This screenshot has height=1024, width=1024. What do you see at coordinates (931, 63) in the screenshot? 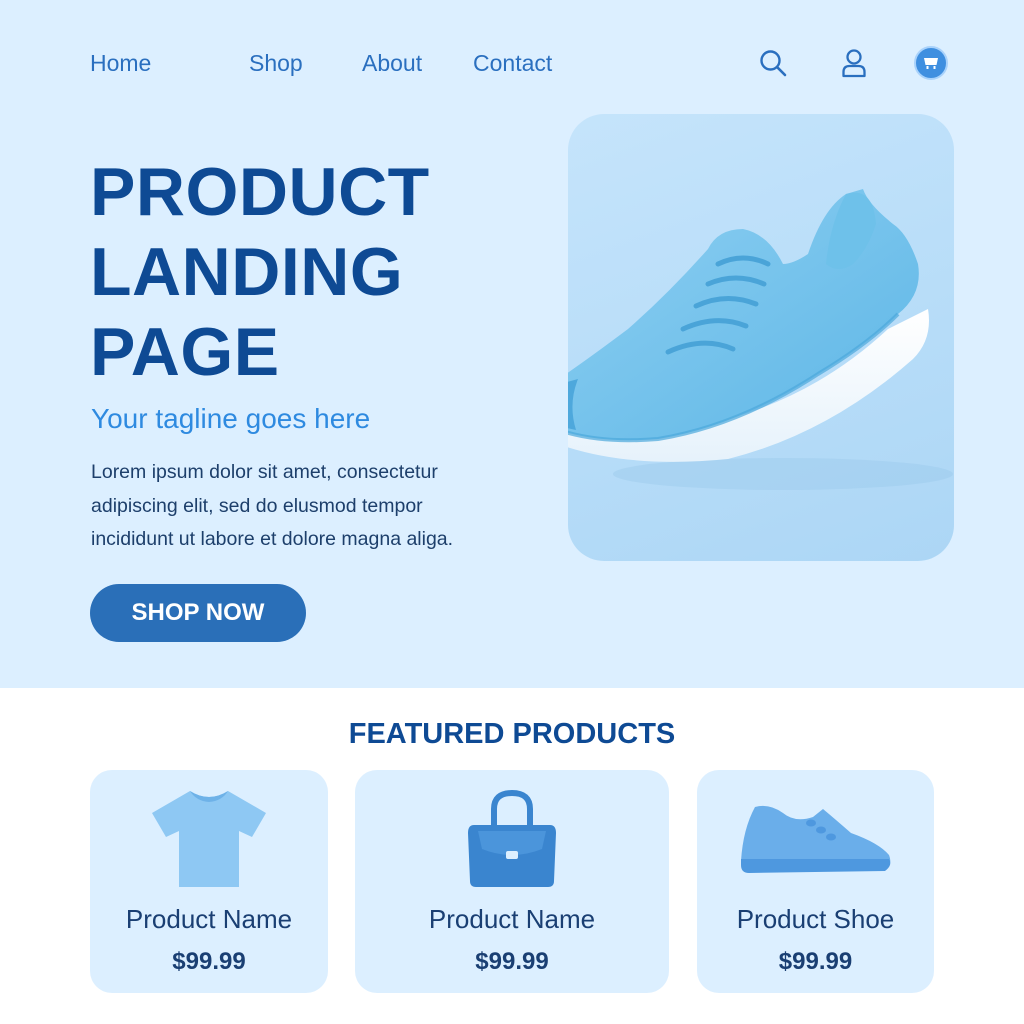
I see `cart-icon` at bounding box center [931, 63].